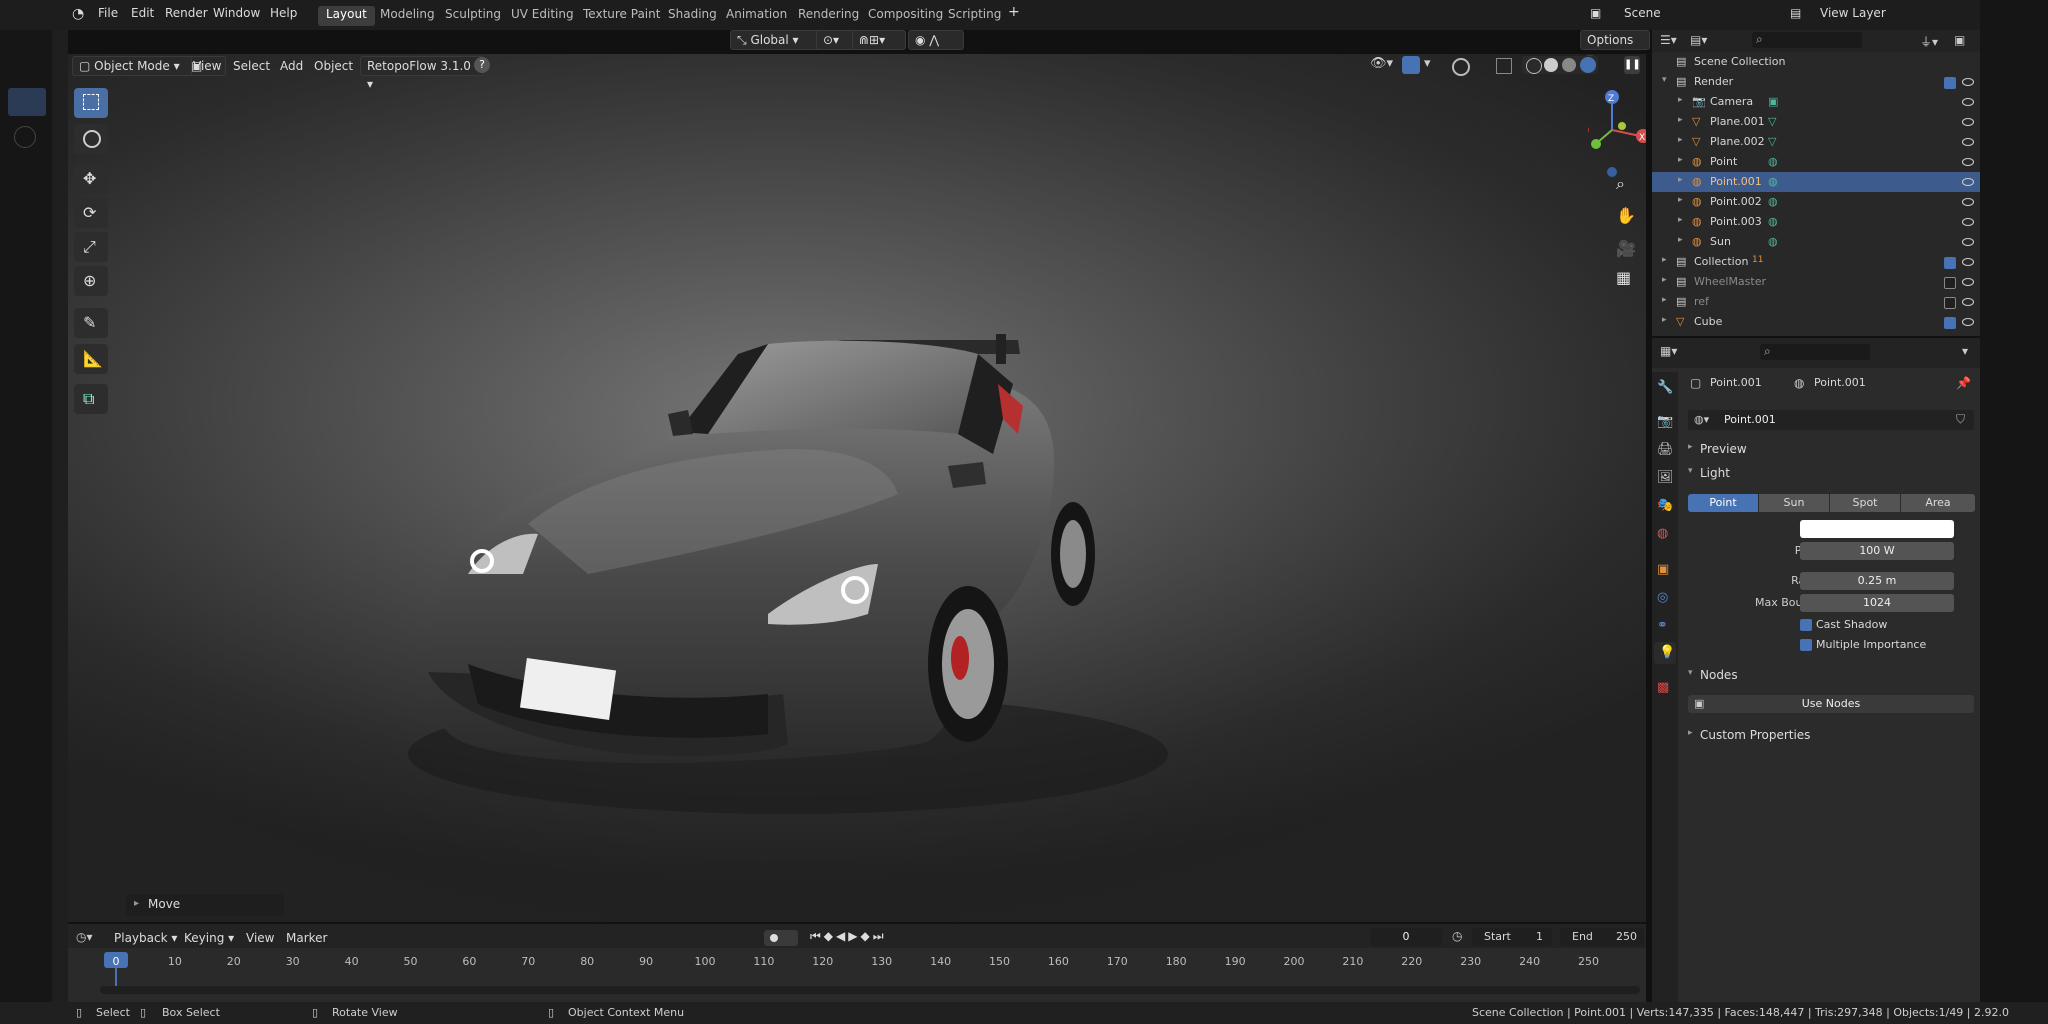 The image size is (2048, 1024). I want to click on marker-menu: Marker, so click(306, 938).